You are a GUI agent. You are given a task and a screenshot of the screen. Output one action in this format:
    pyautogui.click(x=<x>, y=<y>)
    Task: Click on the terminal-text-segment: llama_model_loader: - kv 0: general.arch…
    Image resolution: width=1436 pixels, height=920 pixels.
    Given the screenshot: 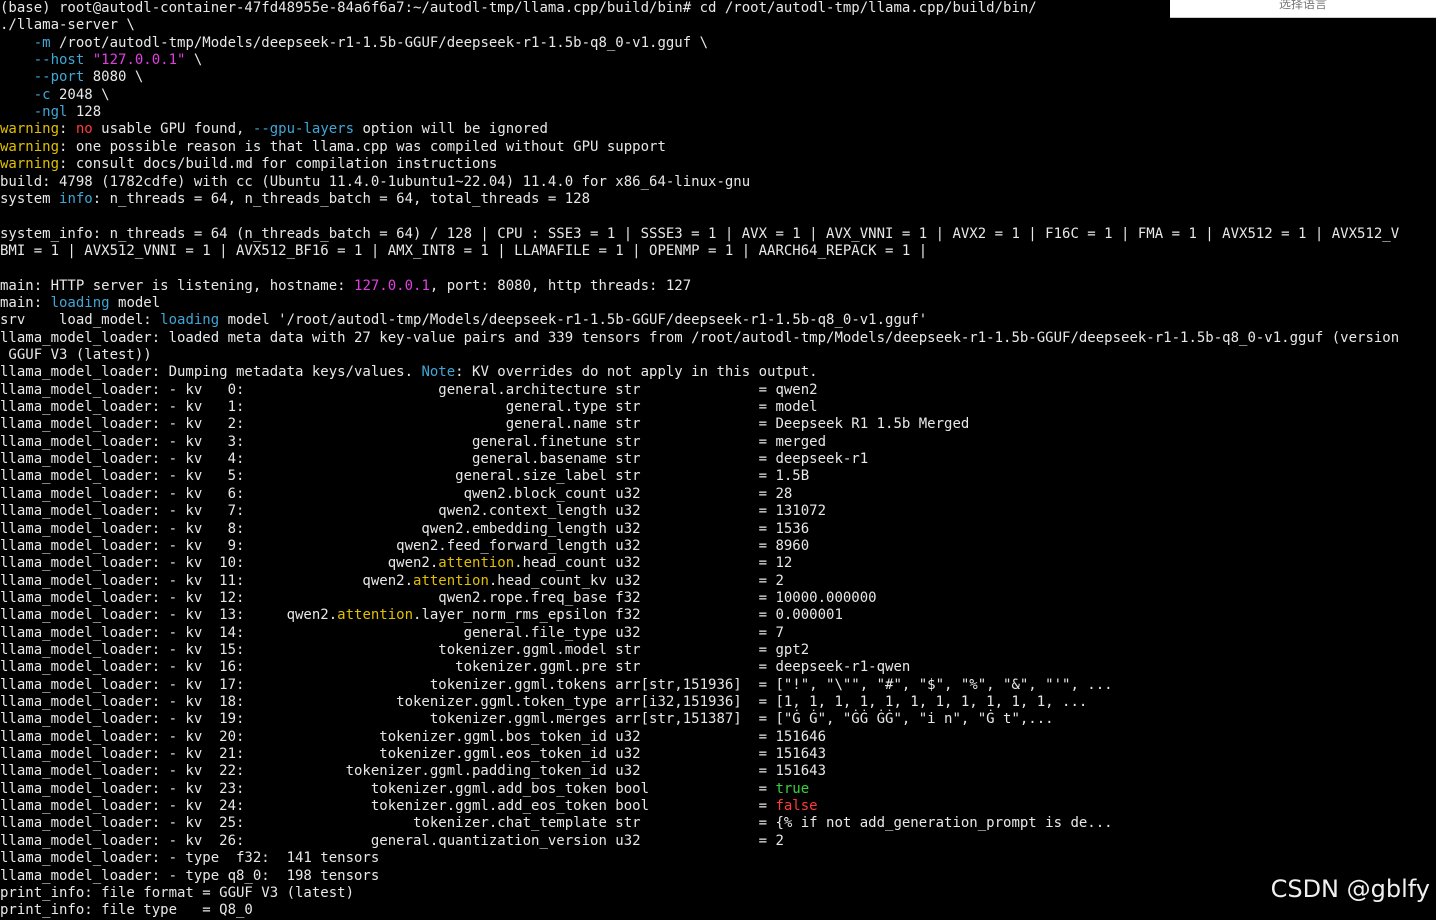 What is the action you would take?
    pyautogui.click(x=409, y=389)
    